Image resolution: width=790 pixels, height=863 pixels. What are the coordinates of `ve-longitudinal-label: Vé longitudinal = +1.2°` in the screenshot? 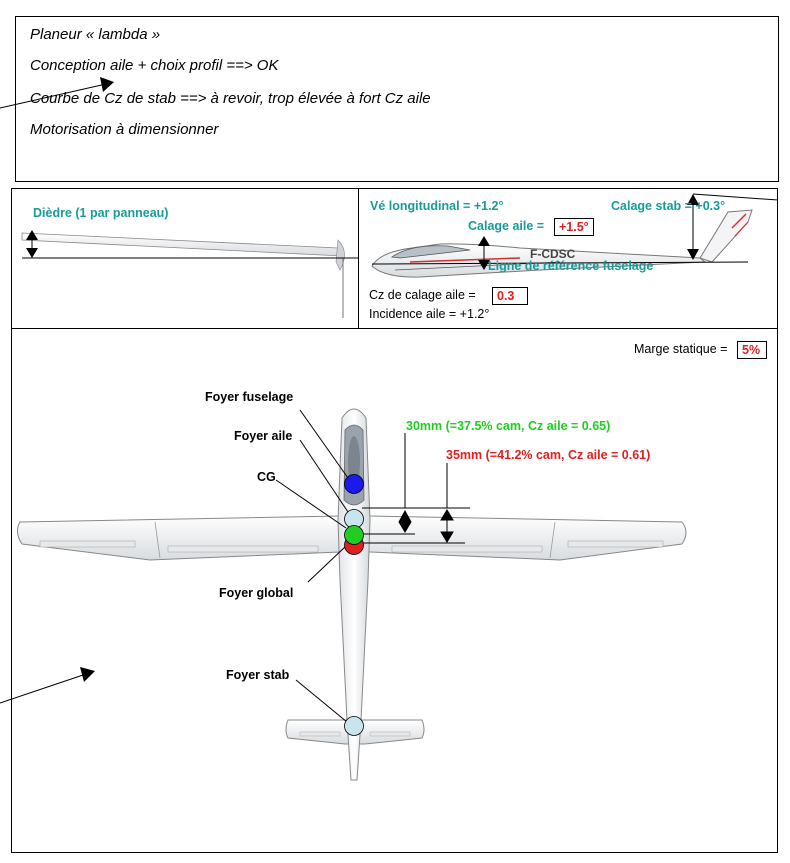 It's located at (437, 206).